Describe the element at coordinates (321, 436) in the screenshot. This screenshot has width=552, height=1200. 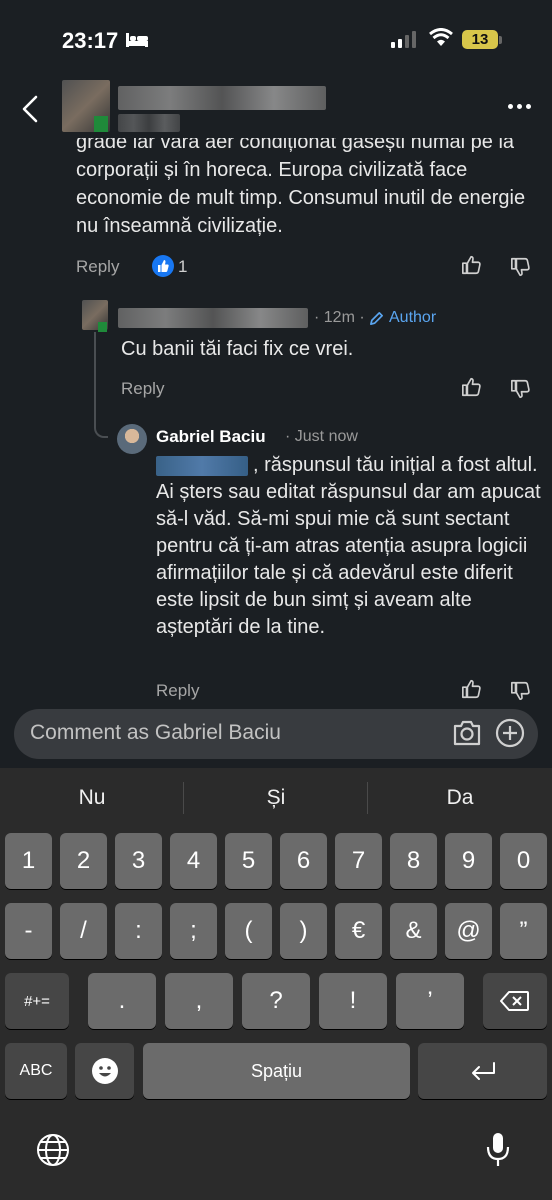
I see `comment-timestamp: · Just now` at that location.